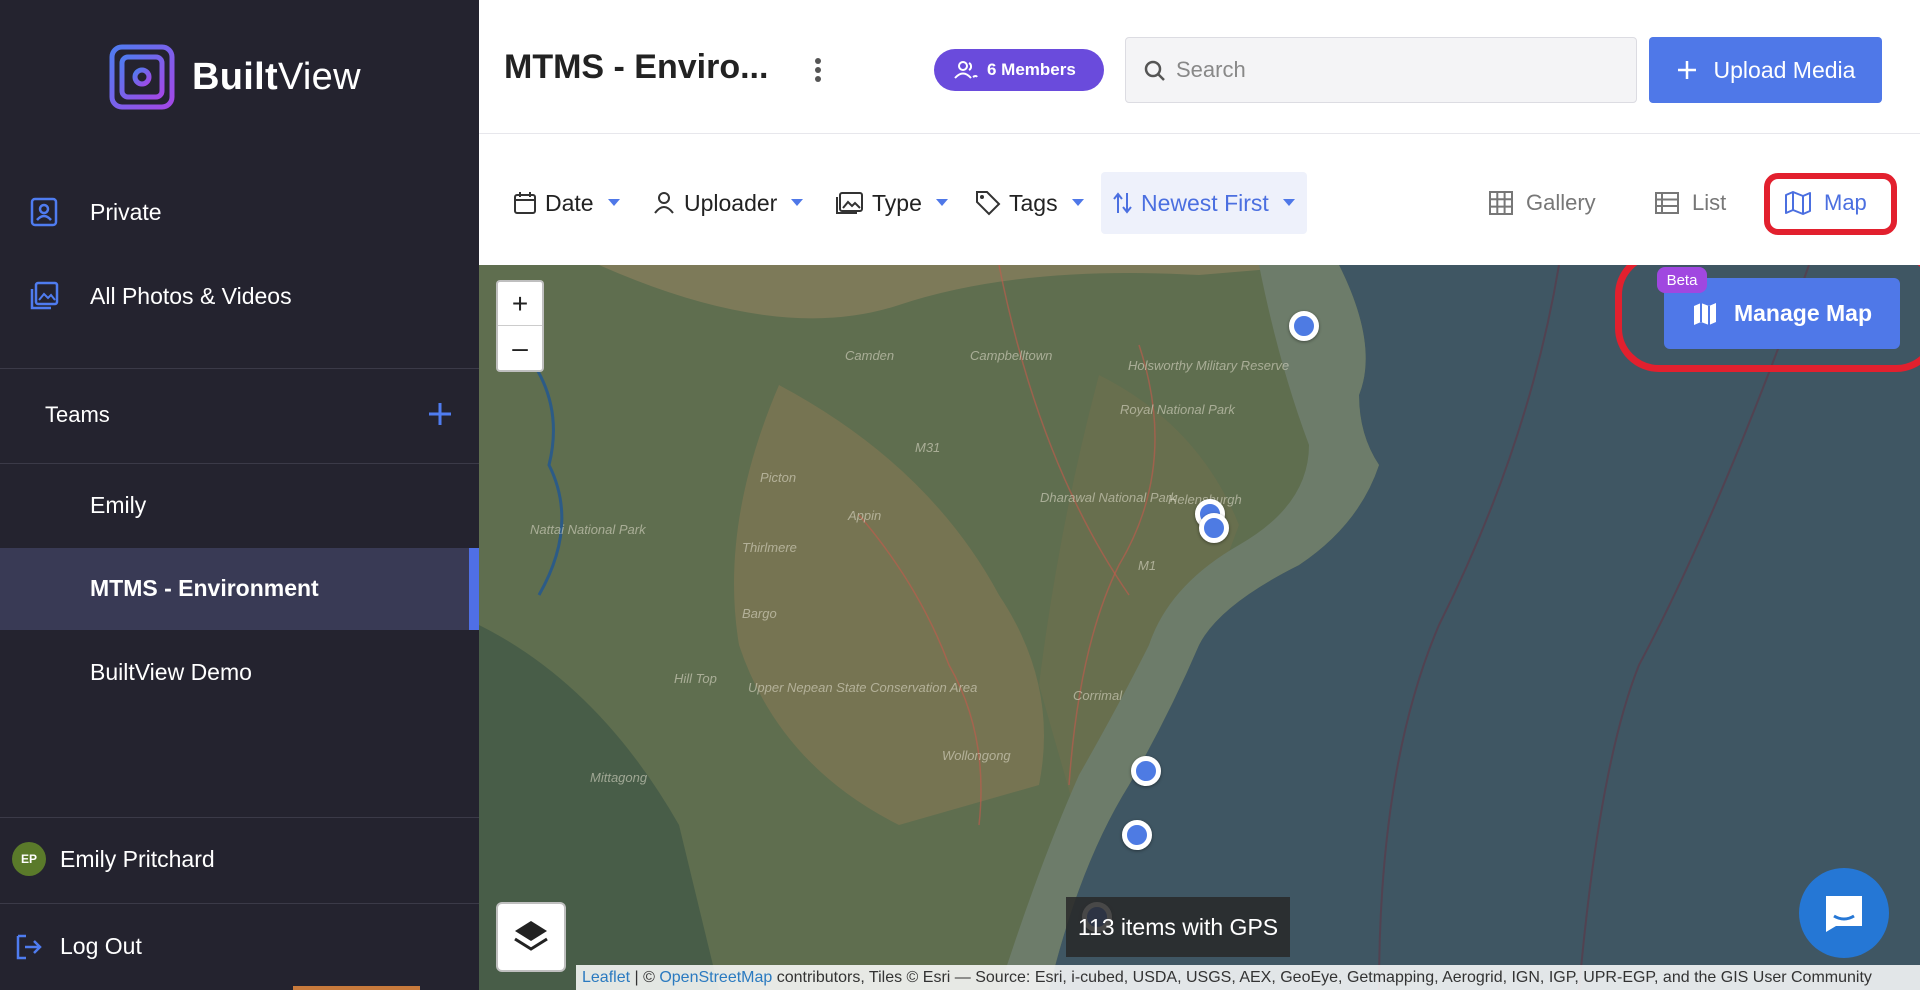  I want to click on logout-label: Log Out, so click(101, 946).